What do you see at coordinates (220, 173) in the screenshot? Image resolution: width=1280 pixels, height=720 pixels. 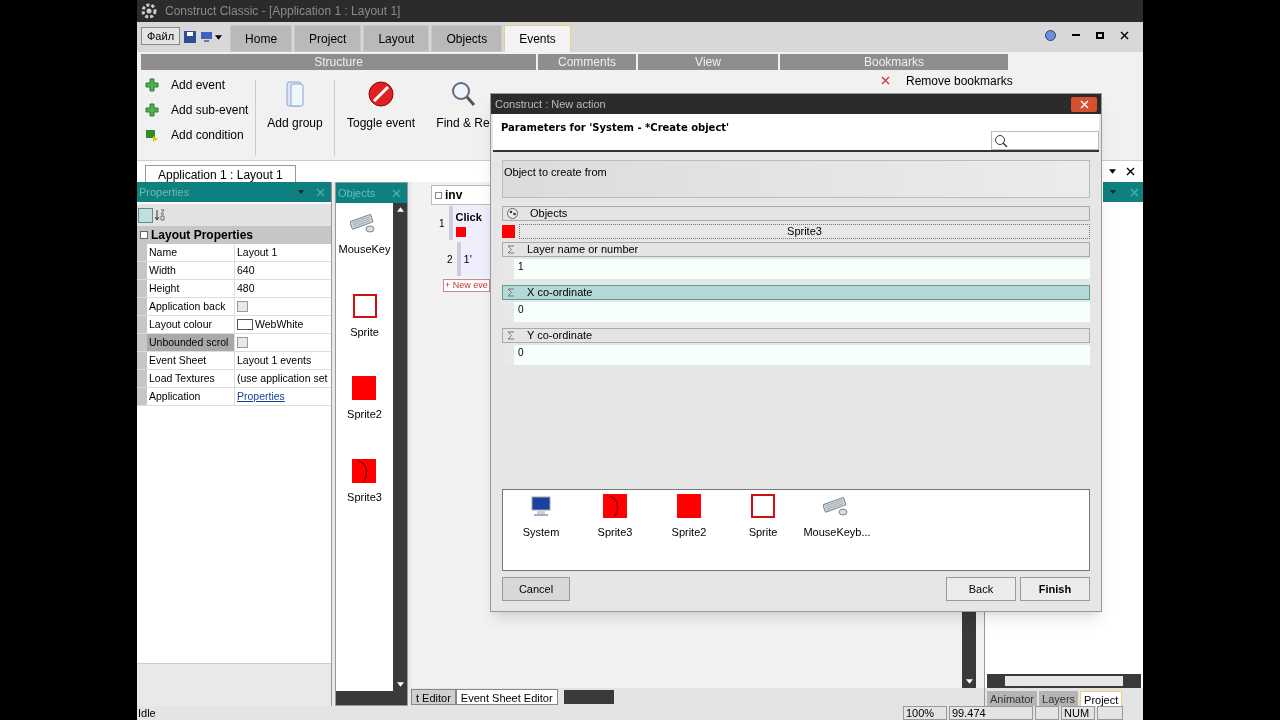 I see `document-tab: Application 1 : Layout 1` at bounding box center [220, 173].